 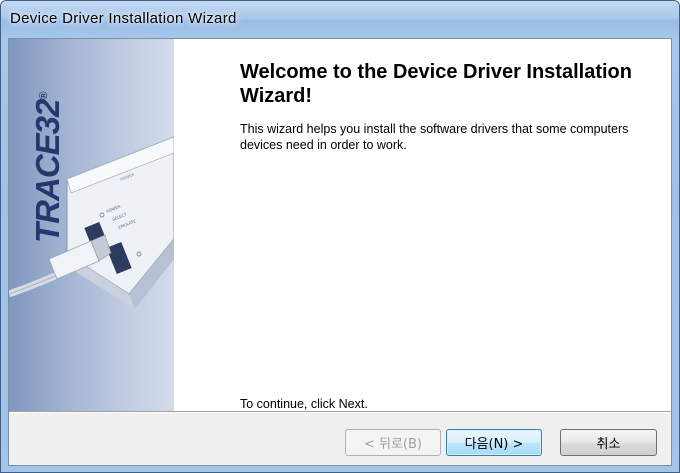 What do you see at coordinates (494, 442) in the screenshot?
I see `next-button: 다음(N) >` at bounding box center [494, 442].